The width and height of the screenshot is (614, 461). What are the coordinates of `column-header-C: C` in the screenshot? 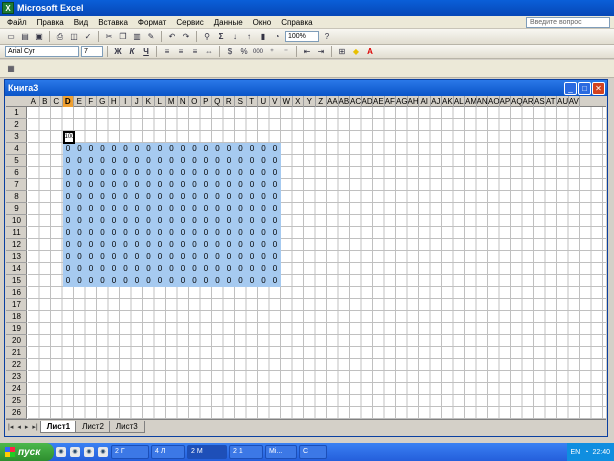 It's located at (57, 101).